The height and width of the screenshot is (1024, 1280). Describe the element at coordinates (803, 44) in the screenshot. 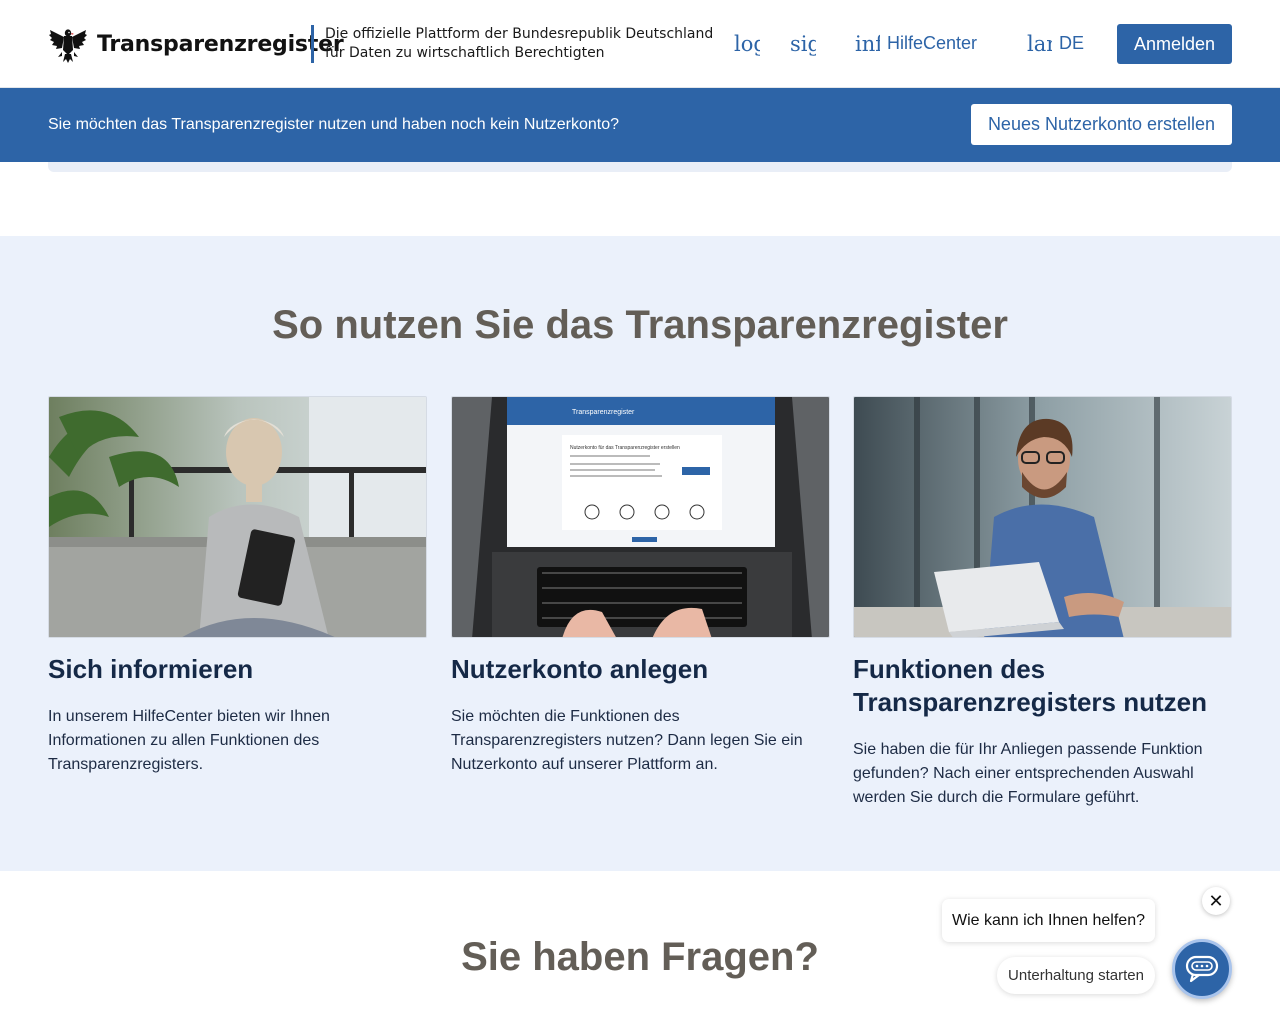

I see `nav-signup-link: signup` at that location.